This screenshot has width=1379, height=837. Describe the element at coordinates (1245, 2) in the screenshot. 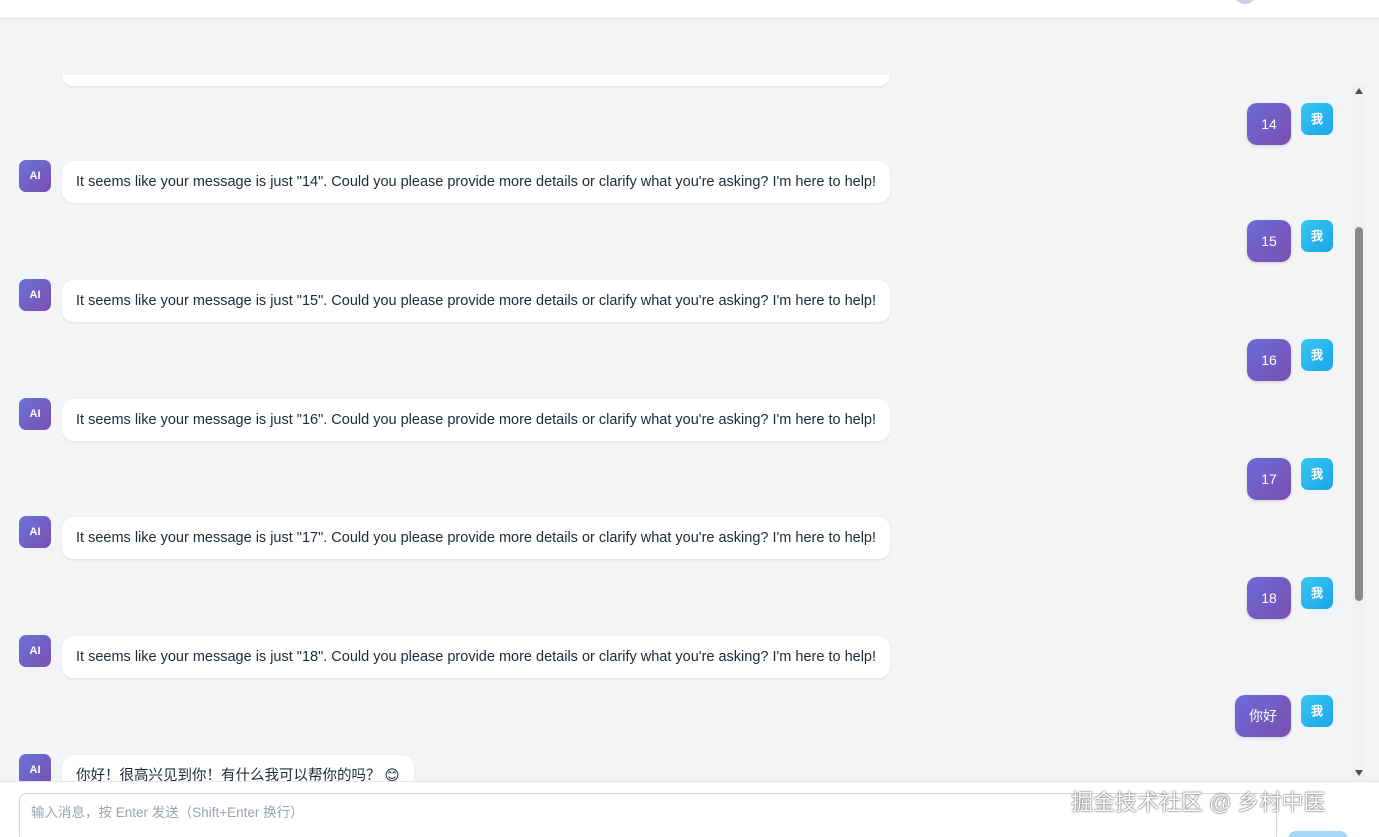

I see `profile-avatar` at that location.